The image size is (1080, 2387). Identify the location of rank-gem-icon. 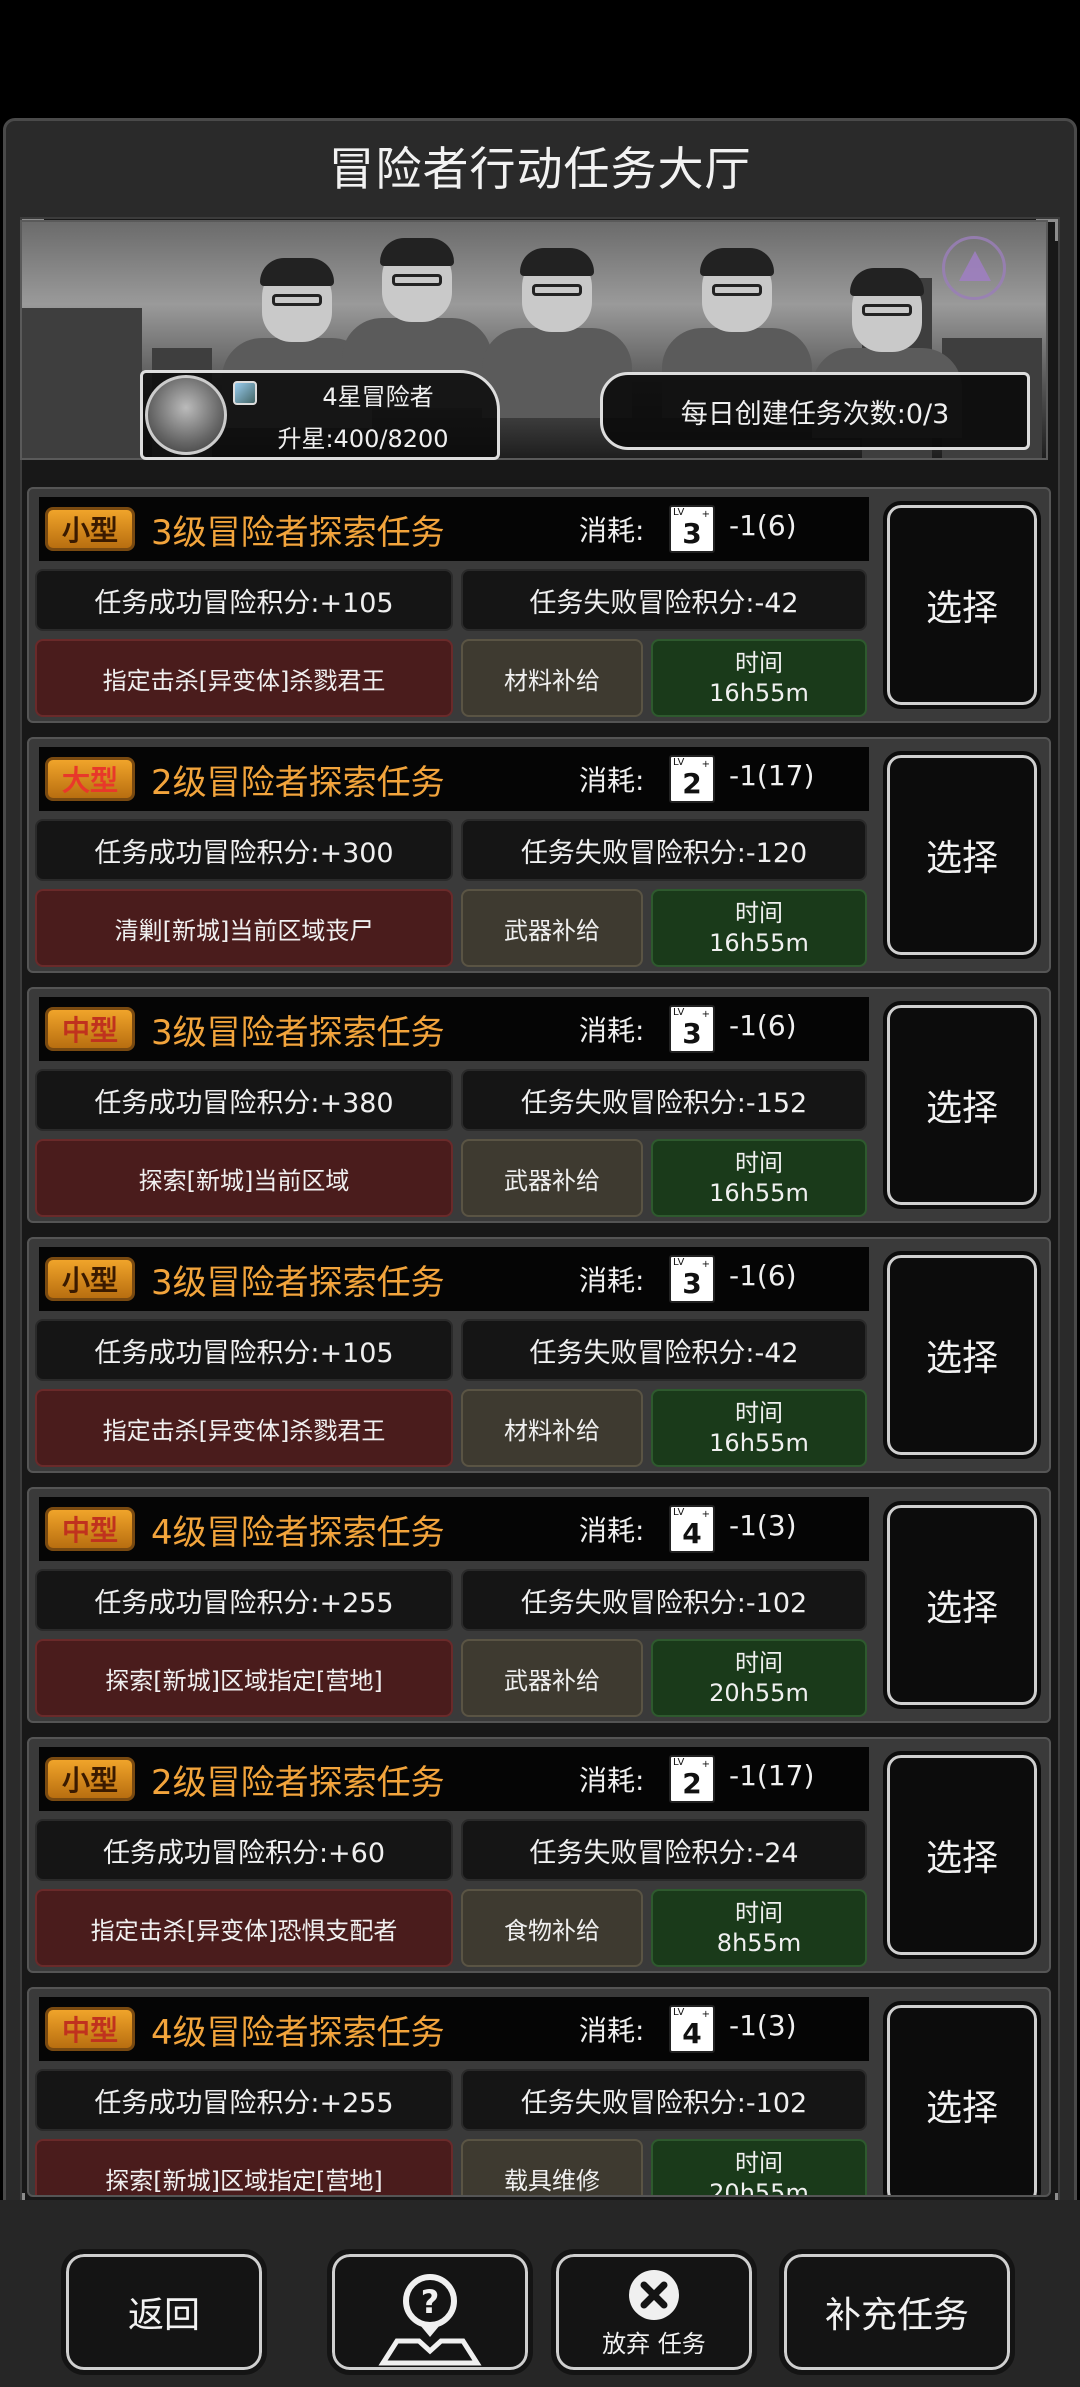
(245, 393).